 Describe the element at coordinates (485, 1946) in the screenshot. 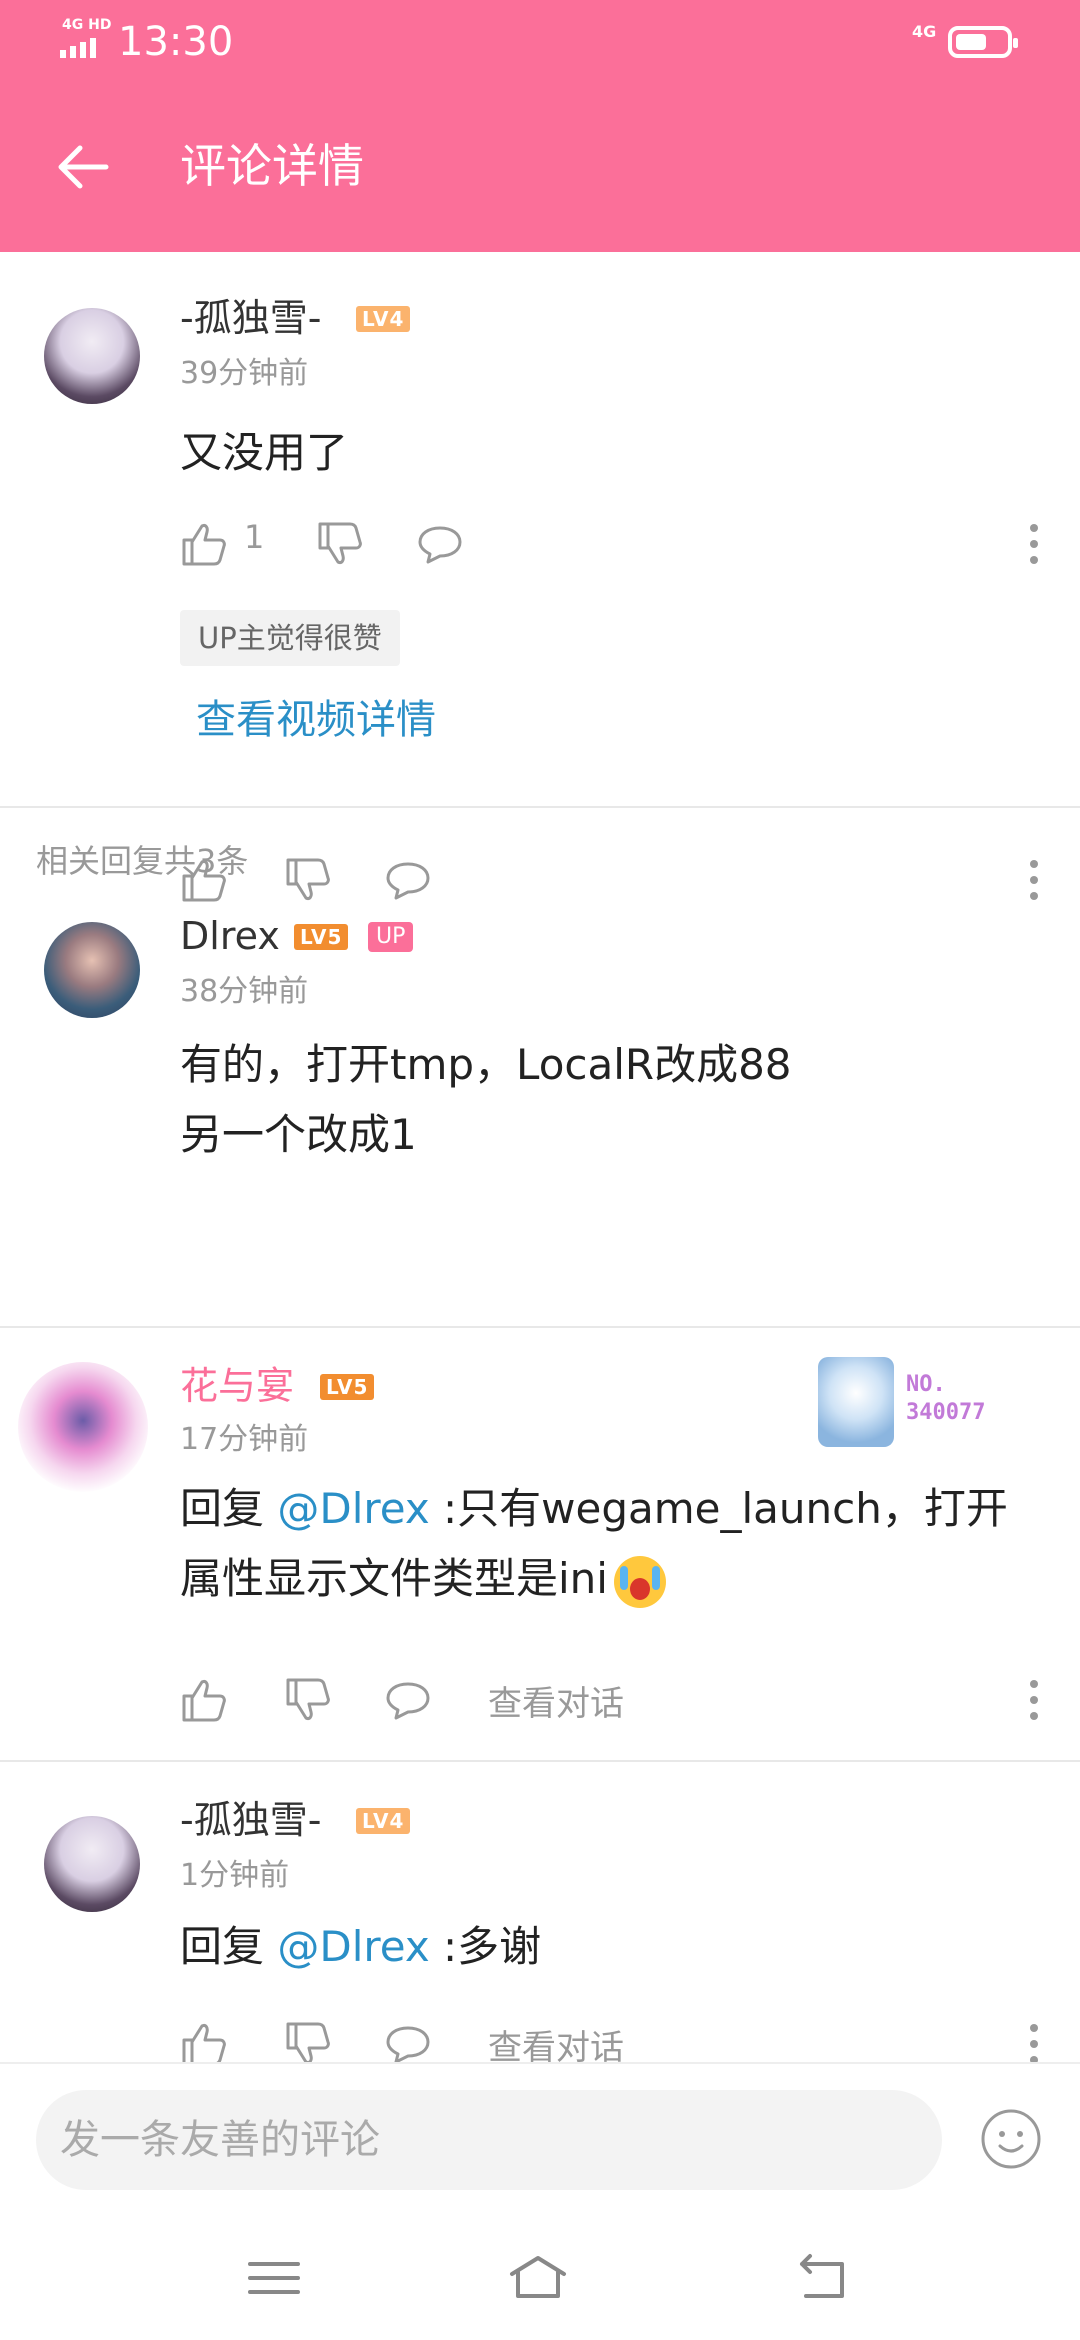

I see `comment-line-text: :多谢` at that location.